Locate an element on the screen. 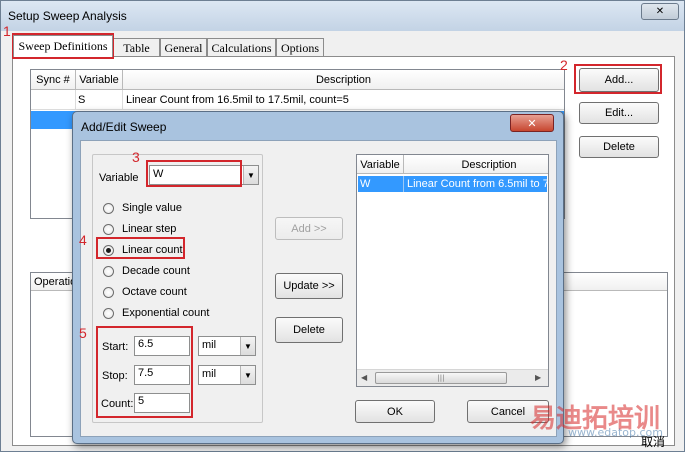 The width and height of the screenshot is (685, 452). list-item-description: Linear Count from 6.5mil to 7.5 is located at coordinates (477, 184).